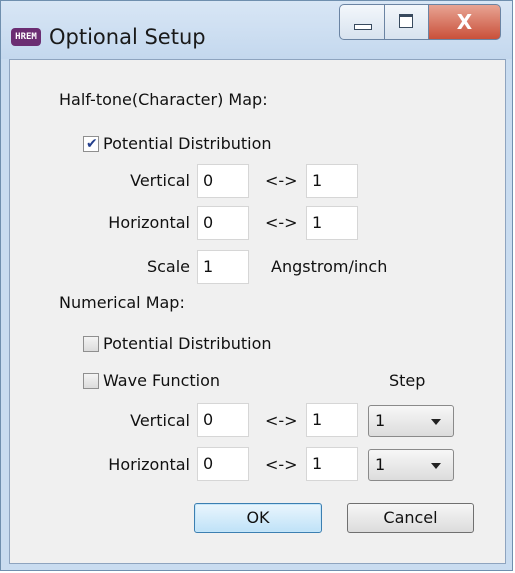 The height and width of the screenshot is (573, 515). I want to click on numerical-vertical-from-input: 0, so click(223, 420).